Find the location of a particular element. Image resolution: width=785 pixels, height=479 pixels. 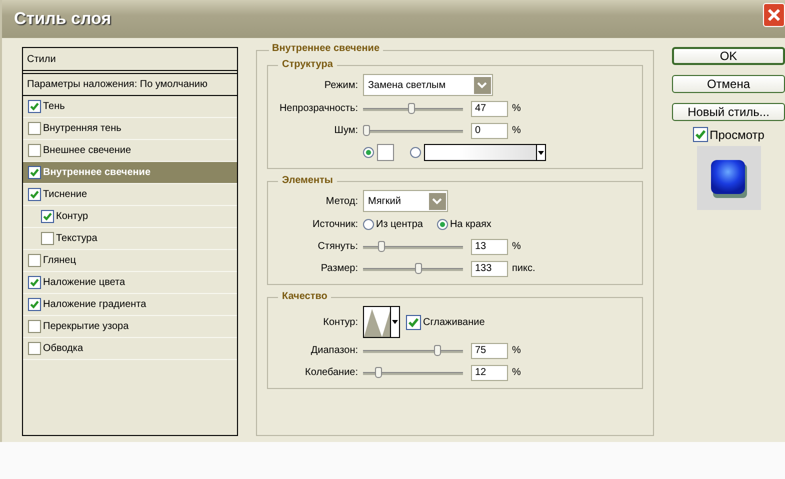

field-label: Непрозрачность: is located at coordinates (318, 108).